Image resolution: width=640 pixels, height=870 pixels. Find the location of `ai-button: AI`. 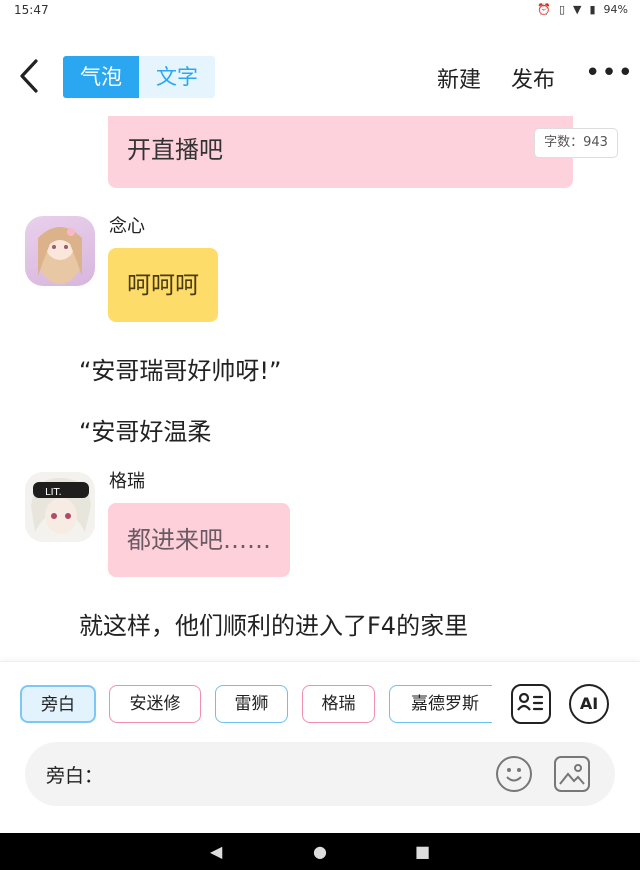

ai-button: AI is located at coordinates (589, 704).